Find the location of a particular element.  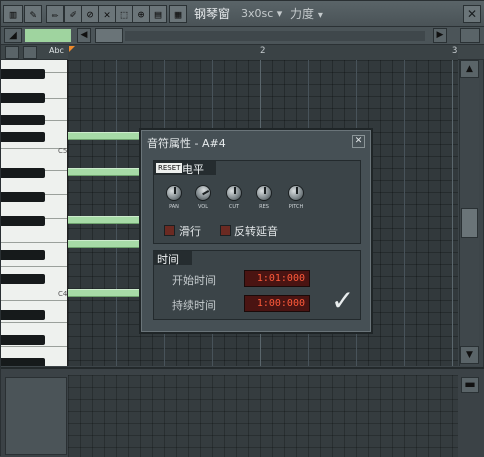

length-time-label: 持续时间 is located at coordinates (194, 305).